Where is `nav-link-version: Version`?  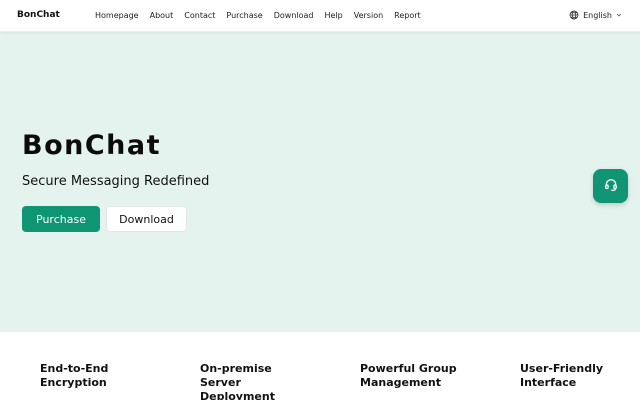 nav-link-version: Version is located at coordinates (368, 15).